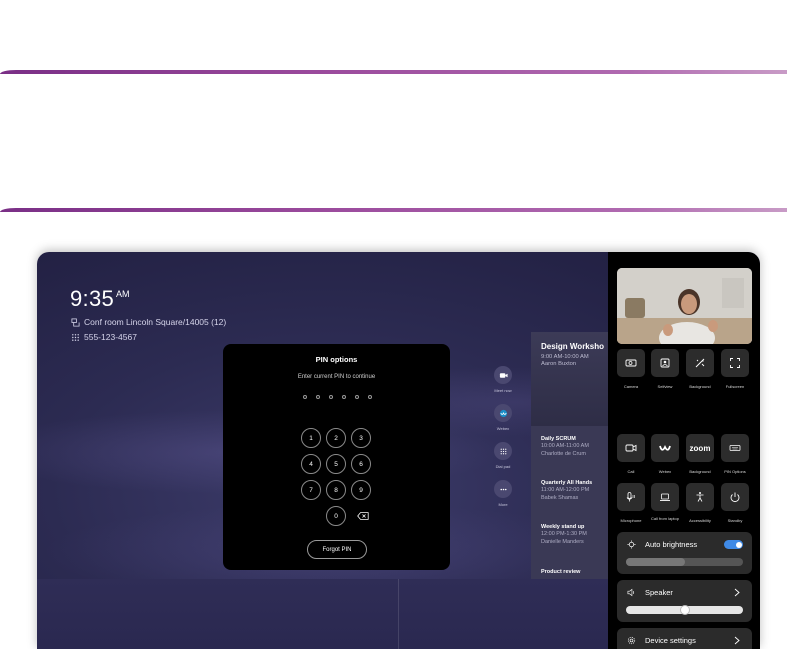  I want to click on speaker-card: Speaker, so click(684, 601).